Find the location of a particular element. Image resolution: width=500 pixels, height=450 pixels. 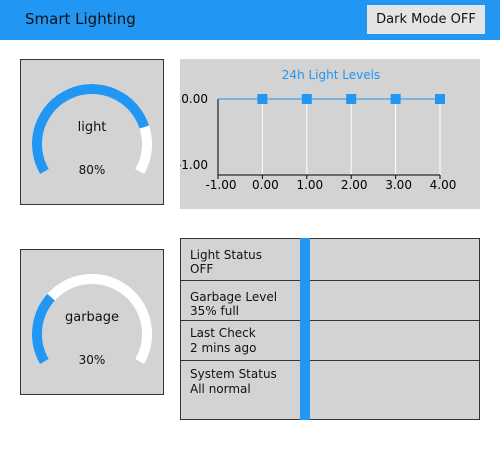

gauge-fill is located at coordinates (43, 328).